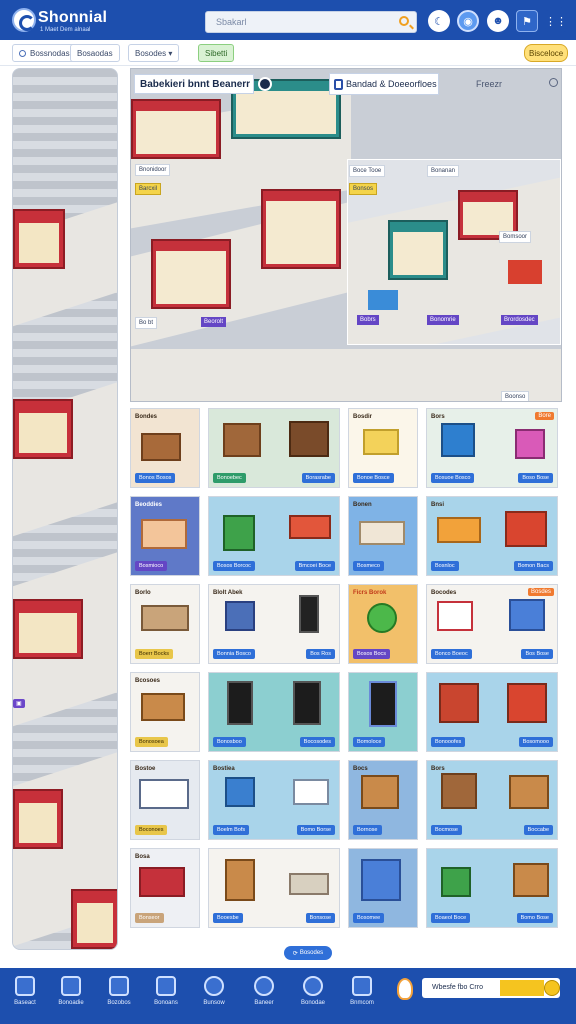  Describe the element at coordinates (363, 189) in the screenshot. I see `shop-sticker: Bonsos` at that location.